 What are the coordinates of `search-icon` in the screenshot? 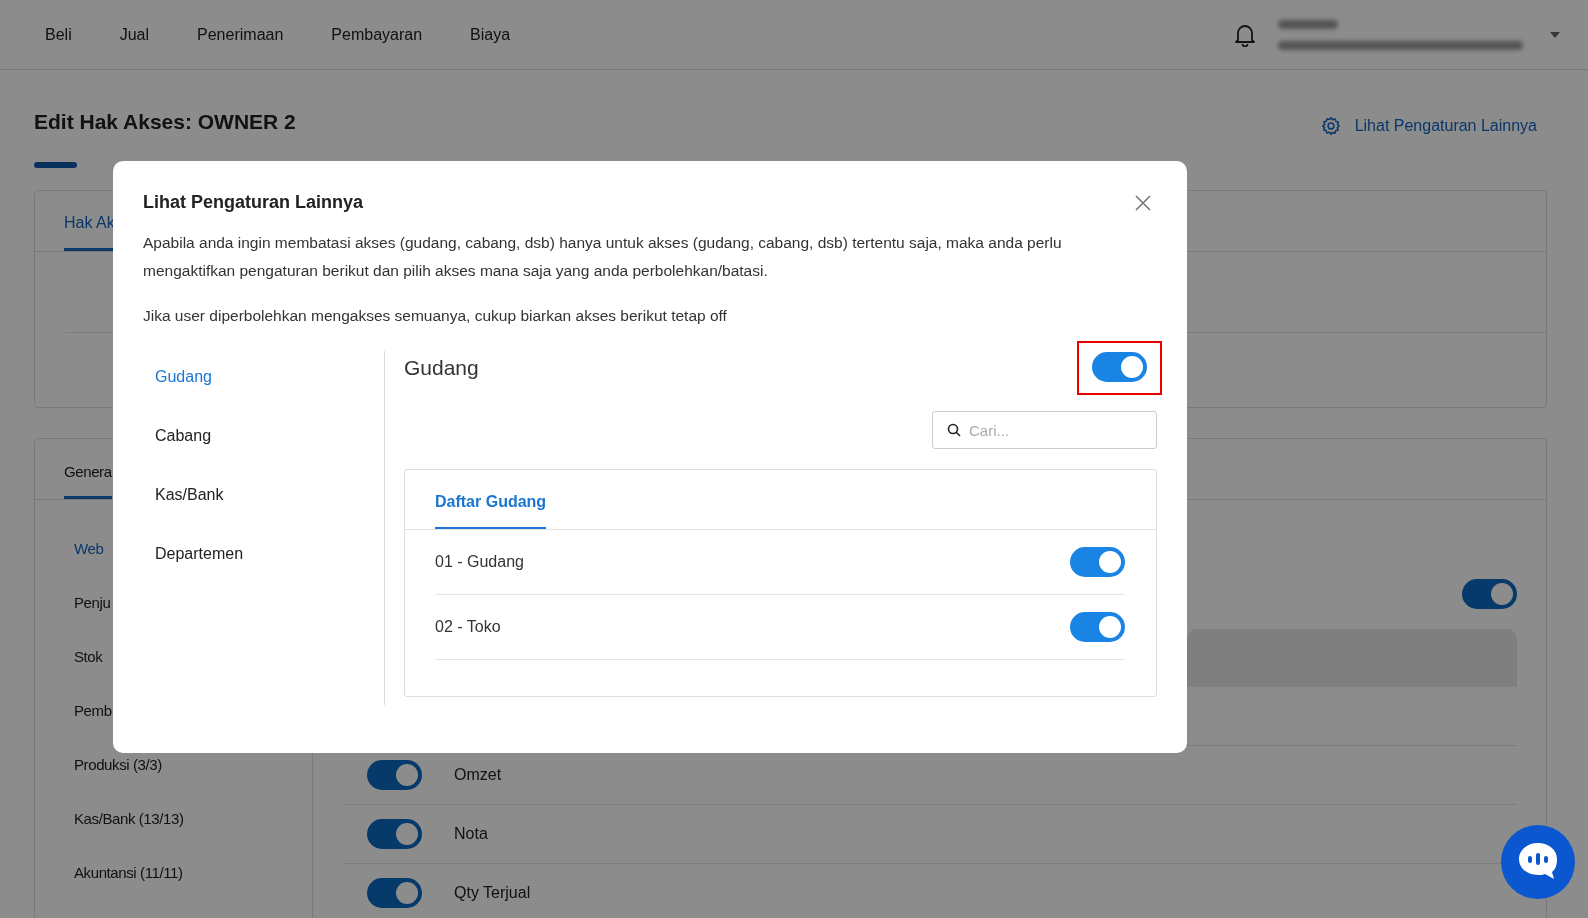 It's located at (954, 430).